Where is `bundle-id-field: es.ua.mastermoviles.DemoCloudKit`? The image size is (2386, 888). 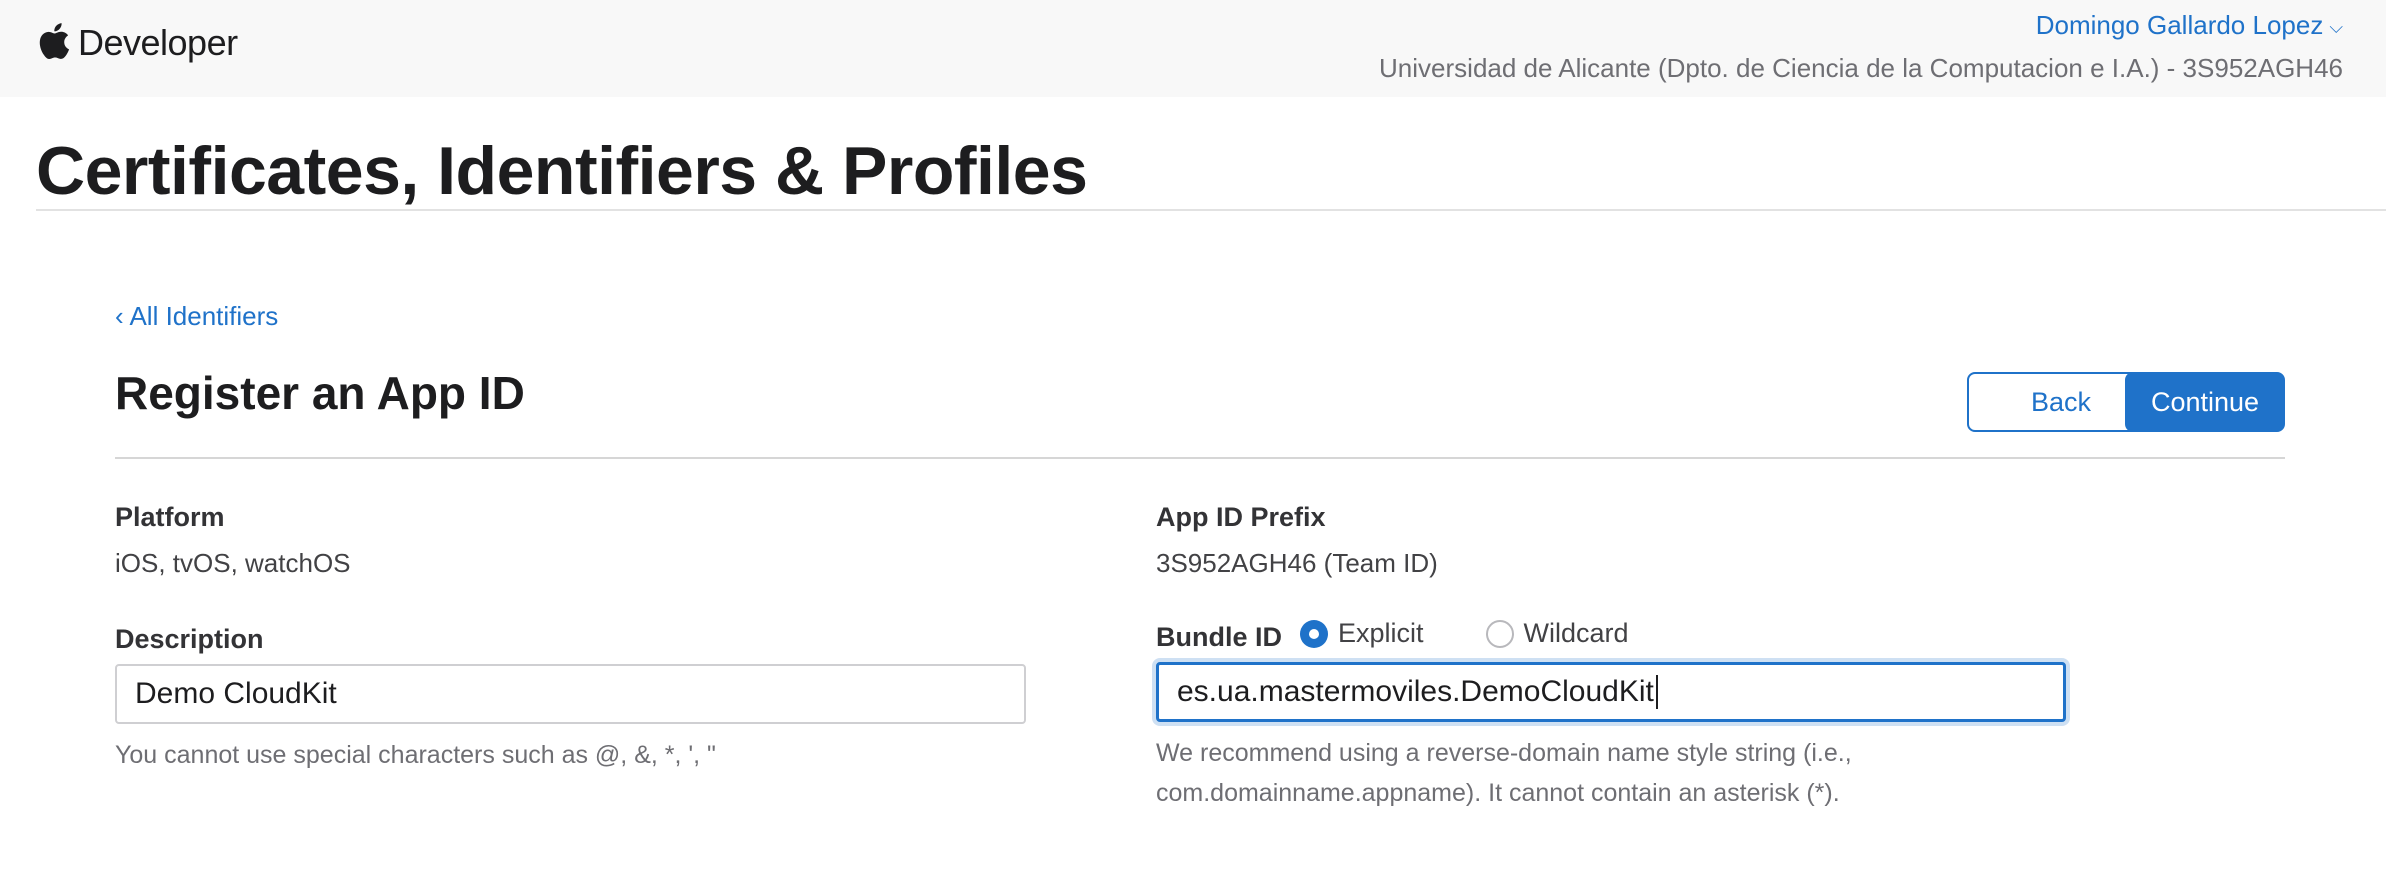
bundle-id-field: es.ua.mastermoviles.DemoCloudKit is located at coordinates (1611, 692).